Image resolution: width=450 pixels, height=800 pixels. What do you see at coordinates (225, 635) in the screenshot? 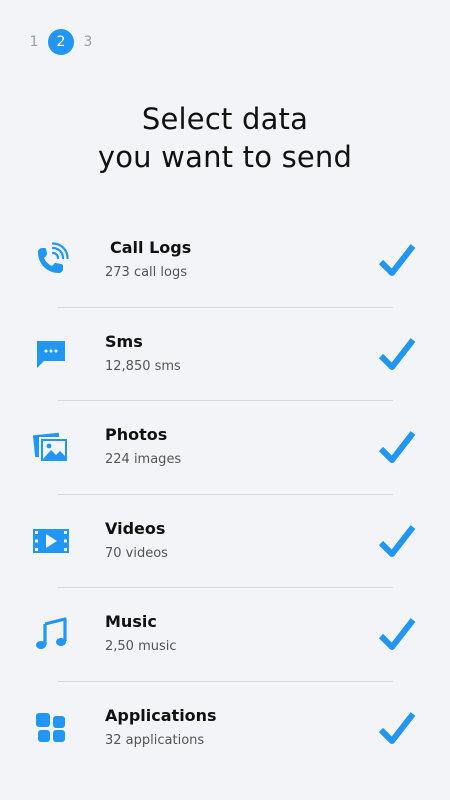
I see `list-item-music: Music 2,50 music` at bounding box center [225, 635].